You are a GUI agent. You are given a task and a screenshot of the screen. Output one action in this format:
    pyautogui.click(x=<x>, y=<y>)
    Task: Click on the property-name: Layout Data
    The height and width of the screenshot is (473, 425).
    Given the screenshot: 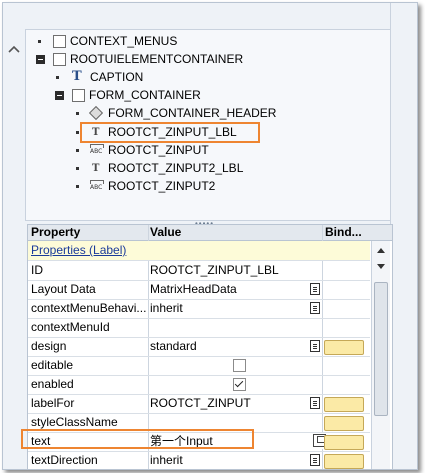 What is the action you would take?
    pyautogui.click(x=63, y=289)
    